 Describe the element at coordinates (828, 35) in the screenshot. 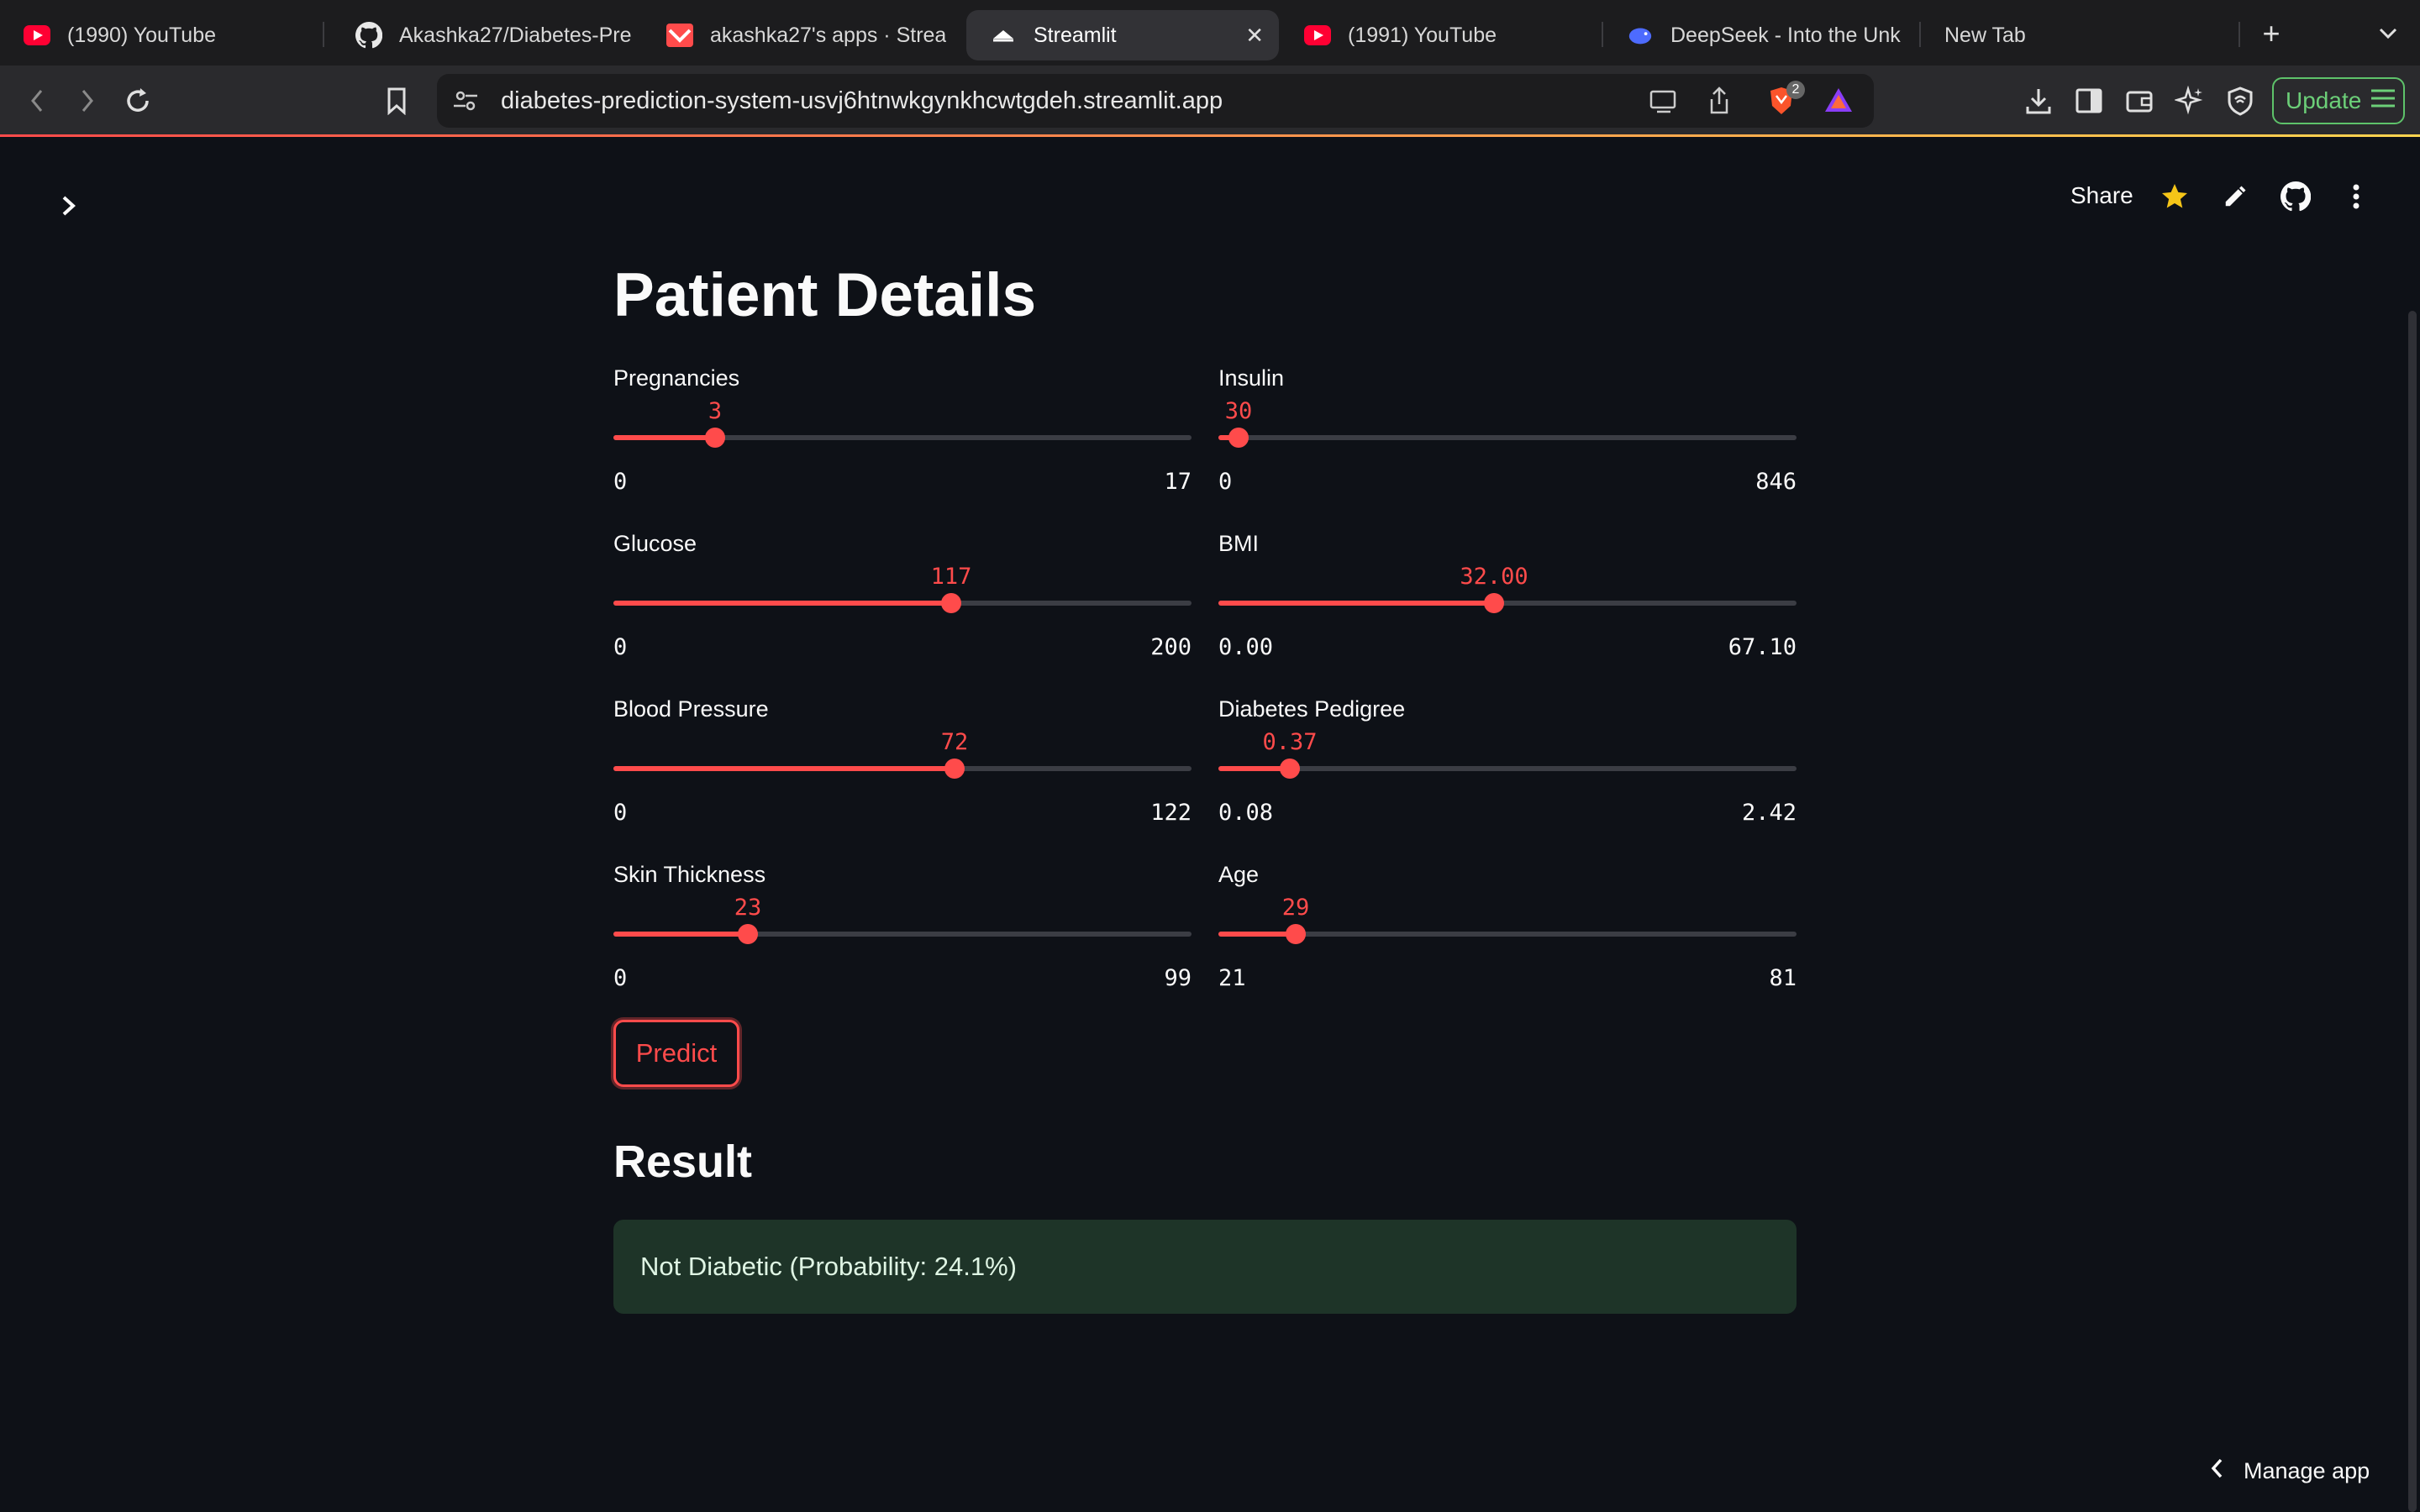

I see `tab-title: akashka27's apps · Strea` at that location.